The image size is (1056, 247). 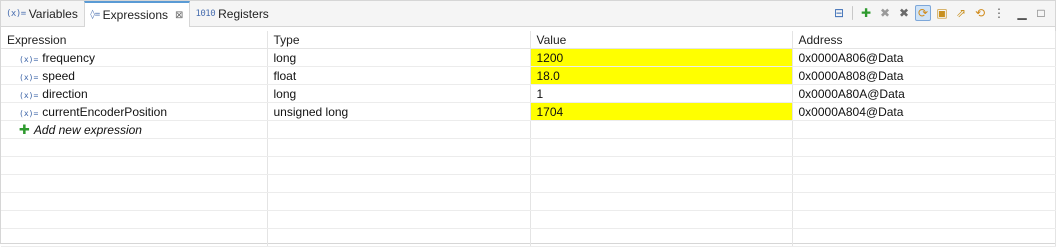 What do you see at coordinates (904, 13) in the screenshot?
I see `remove-all-icon: ✖` at bounding box center [904, 13].